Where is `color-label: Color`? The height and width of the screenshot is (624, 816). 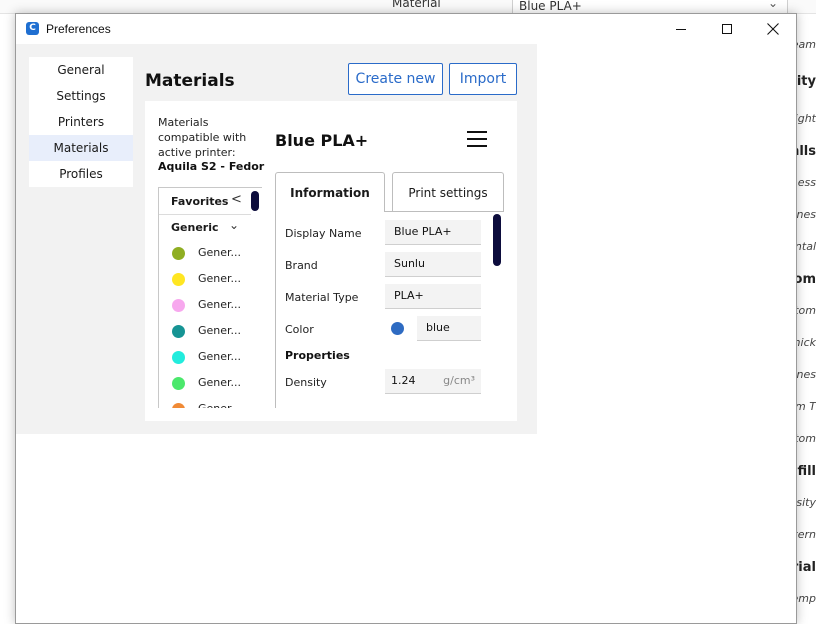 color-label: Color is located at coordinates (299, 329).